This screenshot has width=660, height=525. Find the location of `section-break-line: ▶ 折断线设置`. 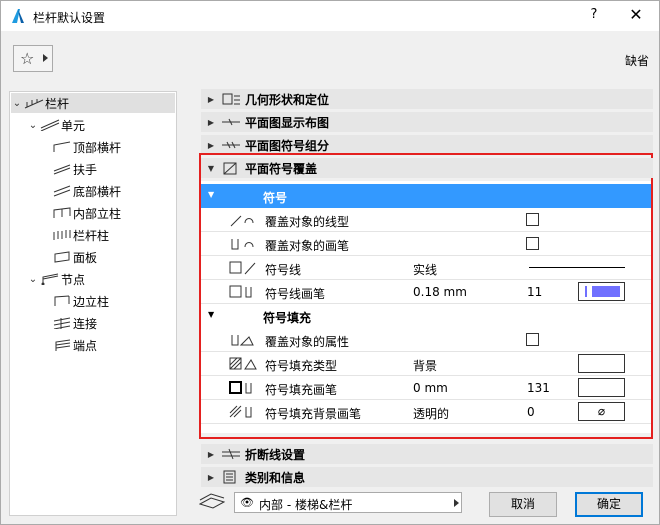

section-break-line: ▶ 折断线设置 is located at coordinates (427, 454).